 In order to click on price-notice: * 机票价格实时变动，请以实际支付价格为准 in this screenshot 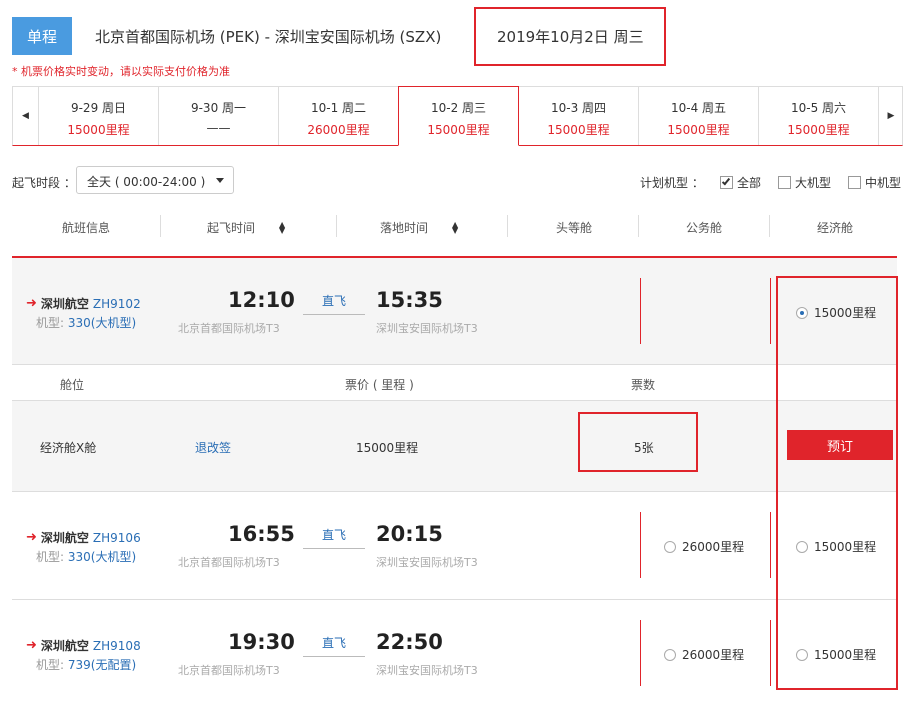, I will do `click(121, 71)`.